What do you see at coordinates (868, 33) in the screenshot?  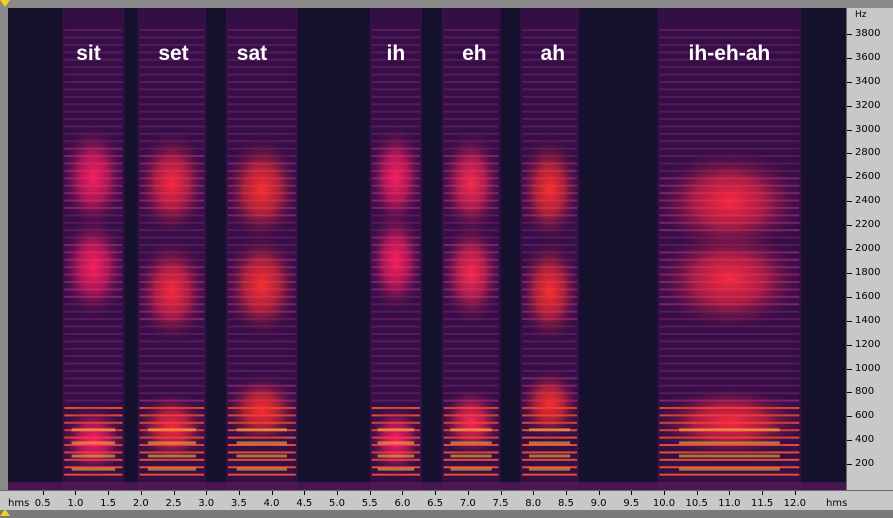 I see `y-tick-label: 3800` at bounding box center [868, 33].